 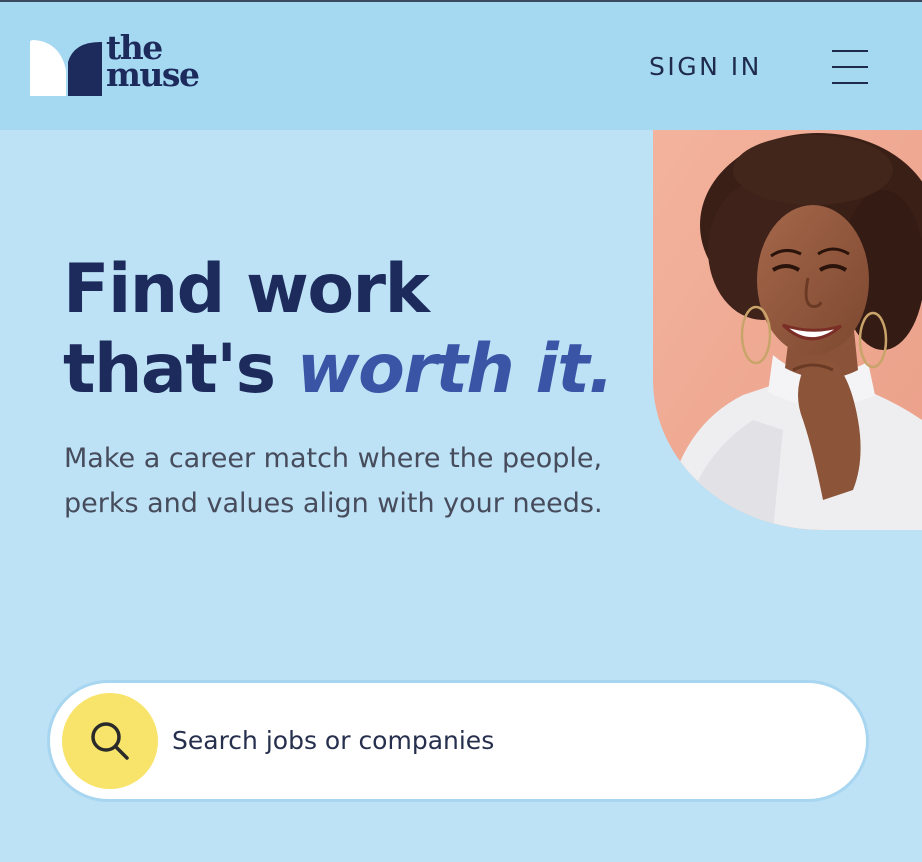 I want to click on search-input, so click(x=472, y=740).